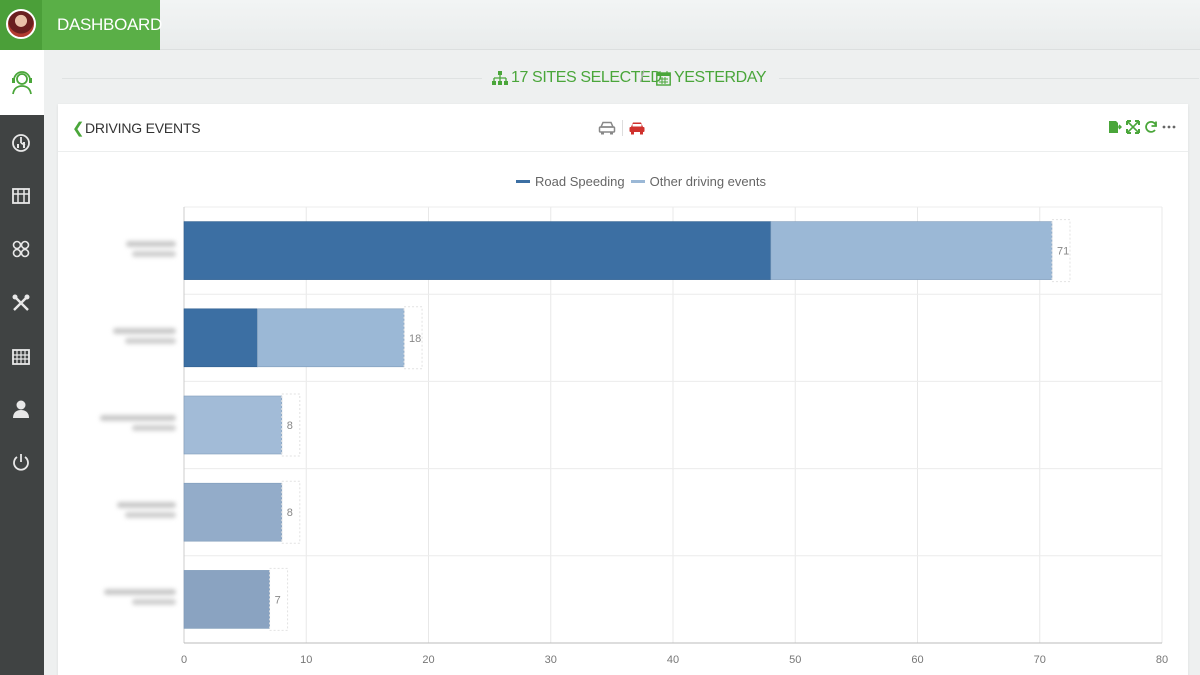 Image resolution: width=1200 pixels, height=675 pixels. Describe the element at coordinates (795, 660) in the screenshot. I see `x-tick-label: 50` at that location.